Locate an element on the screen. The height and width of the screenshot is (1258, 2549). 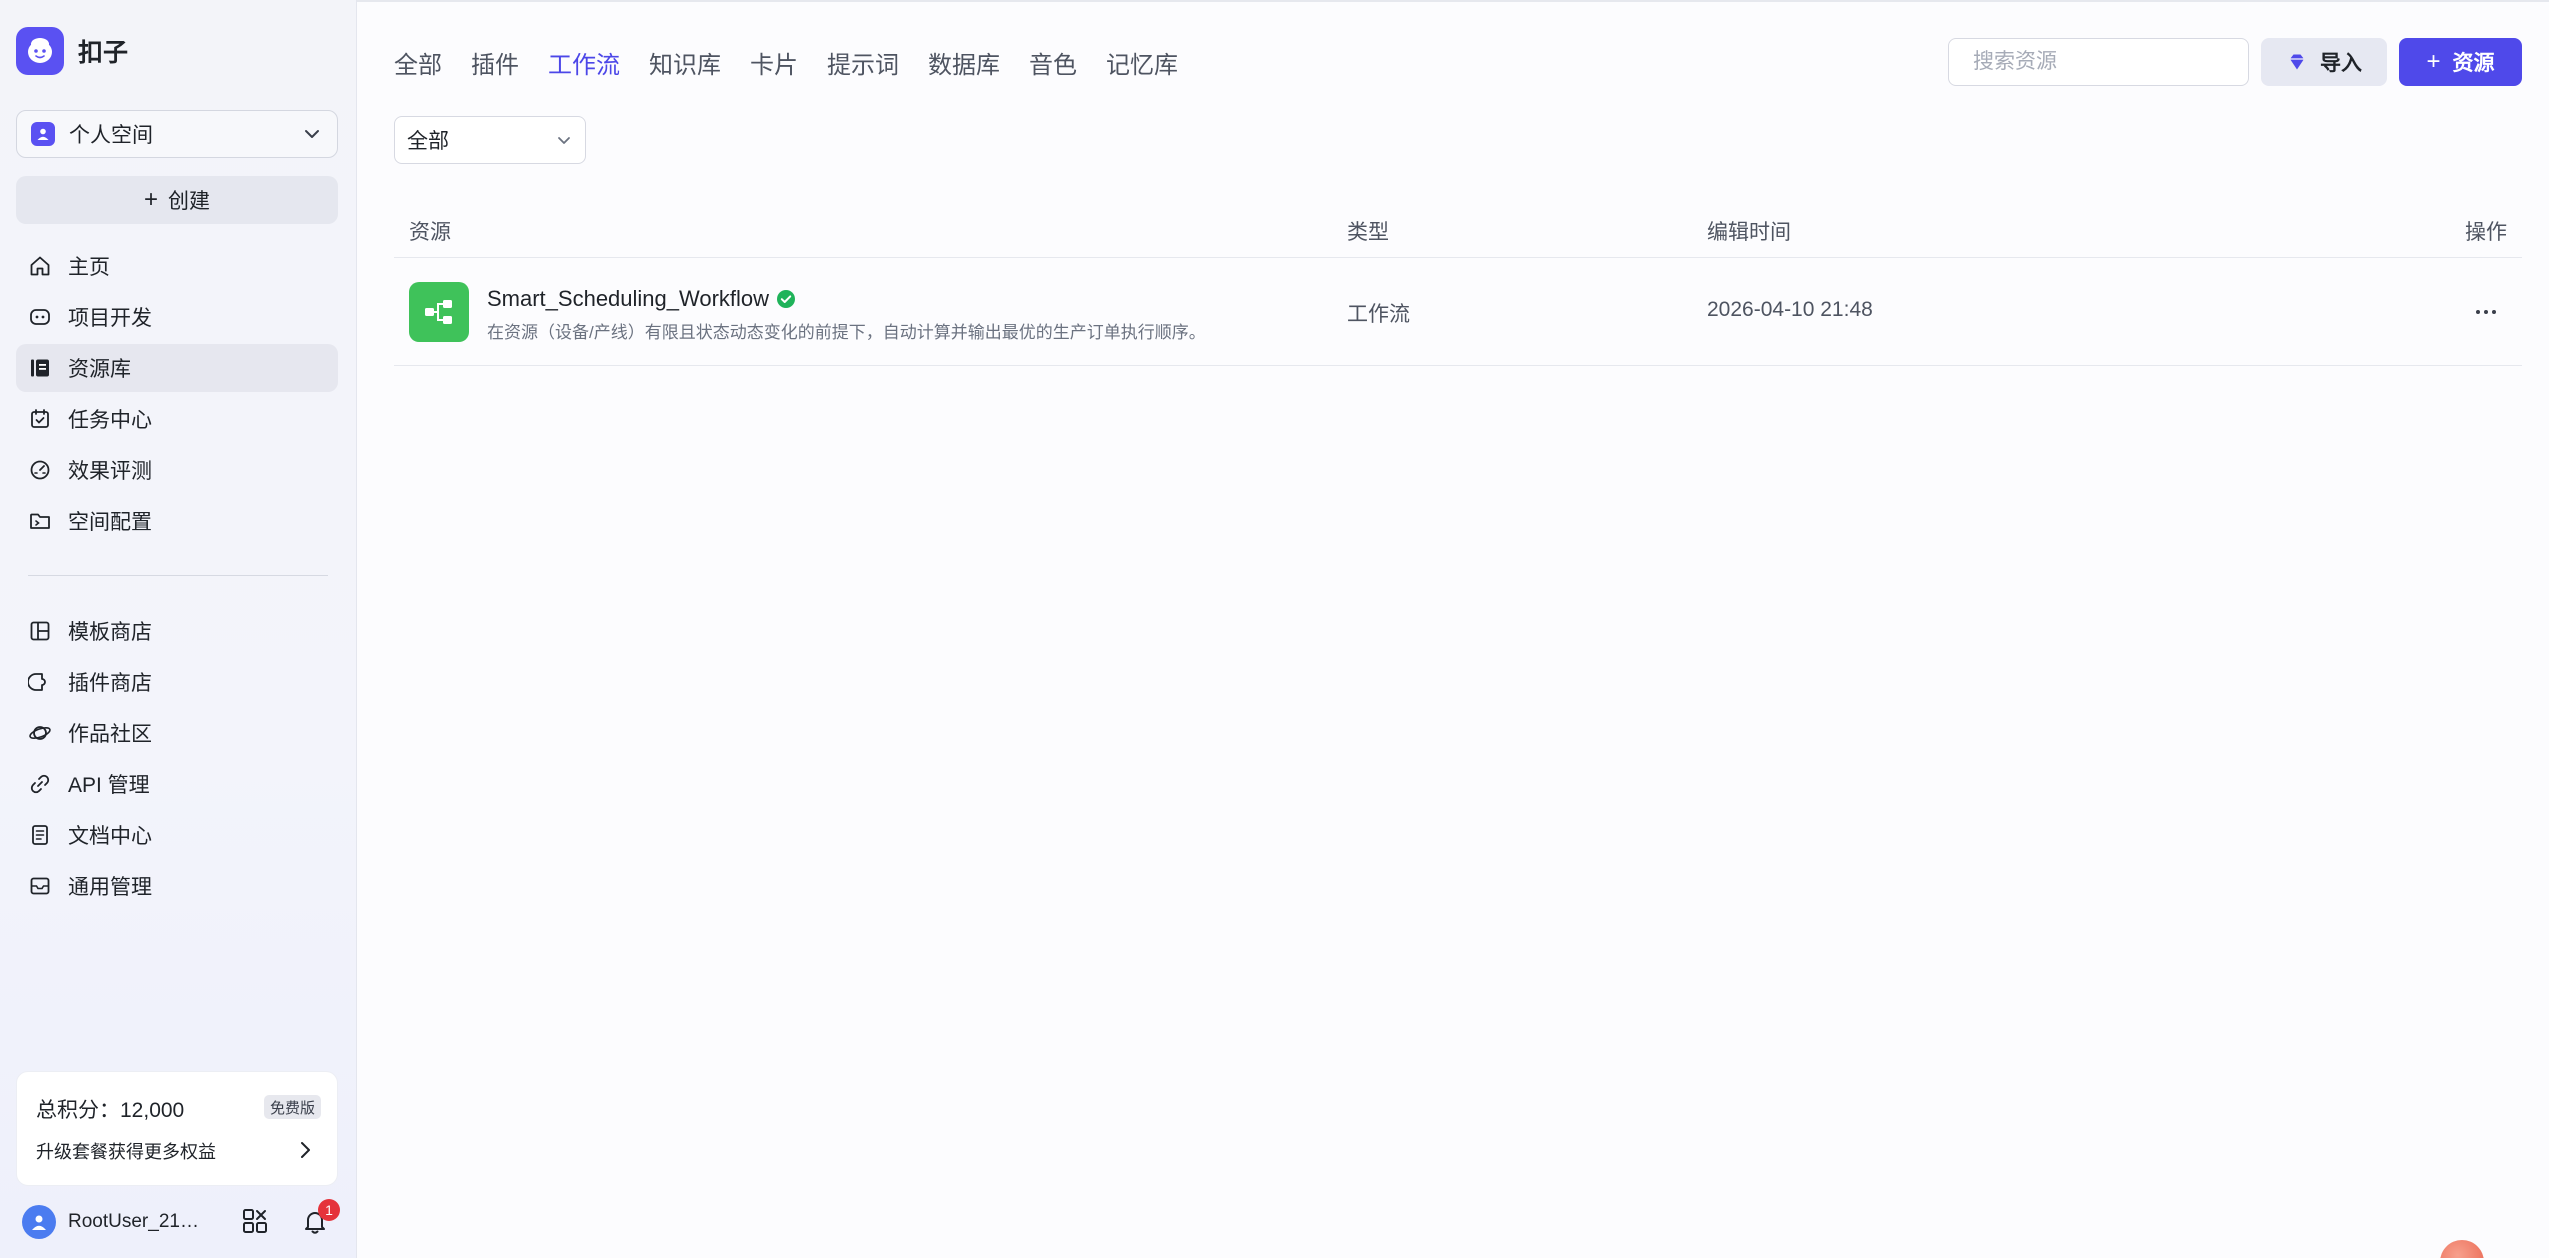
avatar is located at coordinates (39, 1222).